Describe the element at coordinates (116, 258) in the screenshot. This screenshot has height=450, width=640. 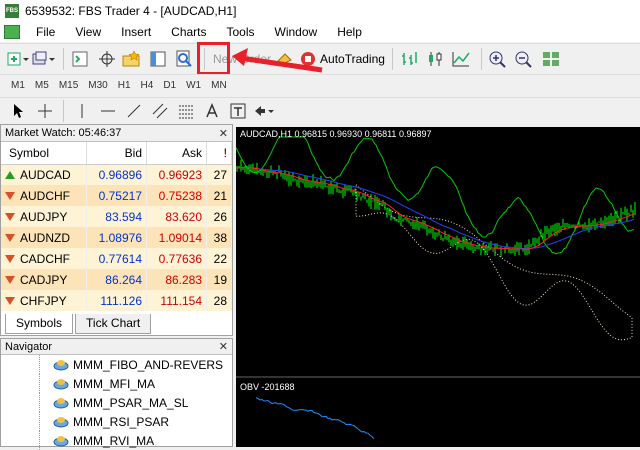
I see `symbol-row: CADCHF 0.77614 0.77636 22` at that location.